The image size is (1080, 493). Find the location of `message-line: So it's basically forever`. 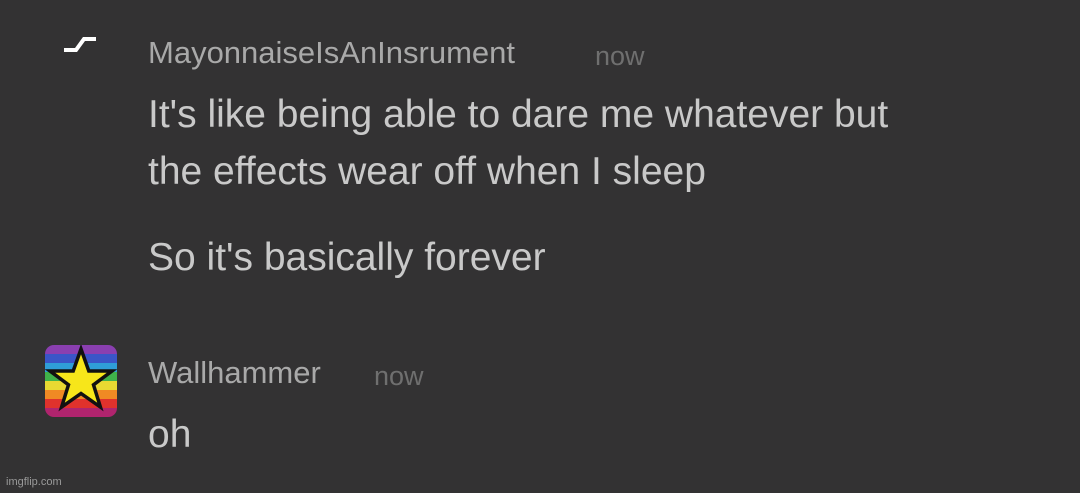

message-line: So it's basically forever is located at coordinates (347, 257).